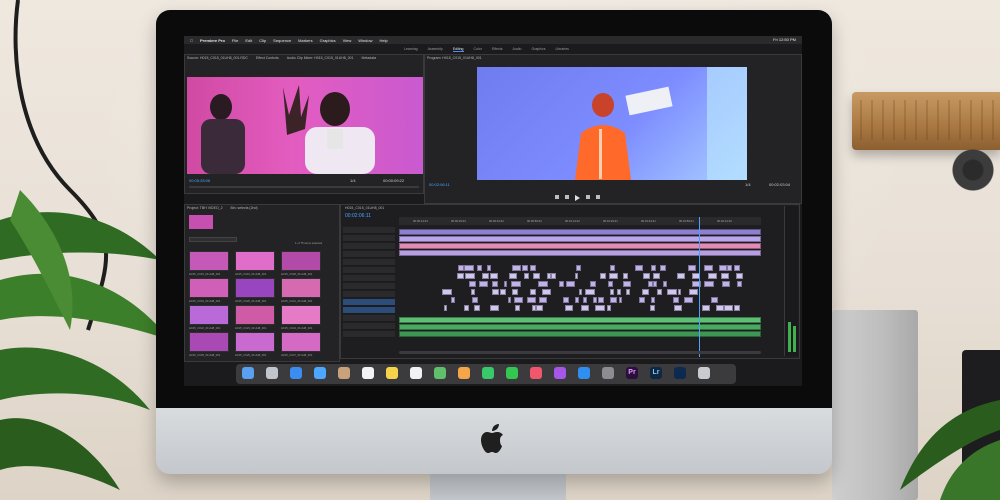  I want to click on mark-out-icon, so click(598, 197).